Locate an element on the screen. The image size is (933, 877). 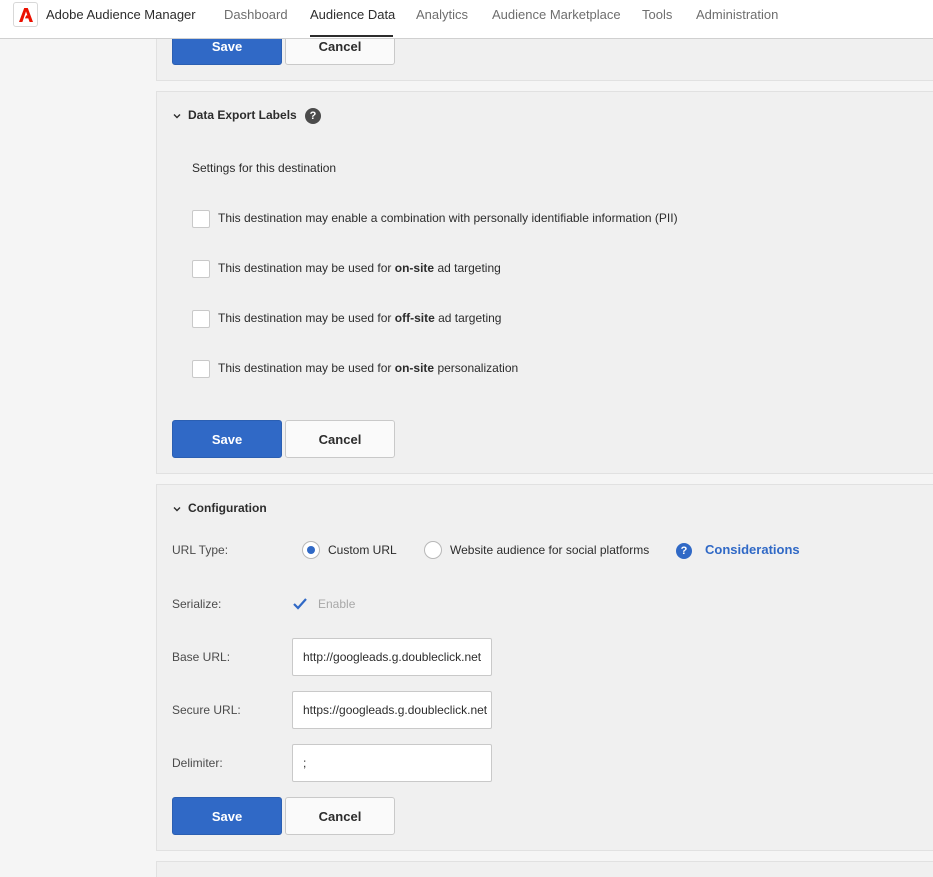
nav-item-dashboard: Dashboard is located at coordinates (256, 14).